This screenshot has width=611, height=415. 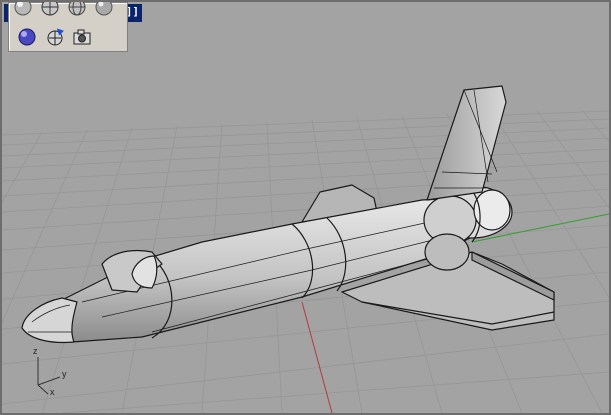 I want to click on rotate-view-icon, so click(x=55, y=37).